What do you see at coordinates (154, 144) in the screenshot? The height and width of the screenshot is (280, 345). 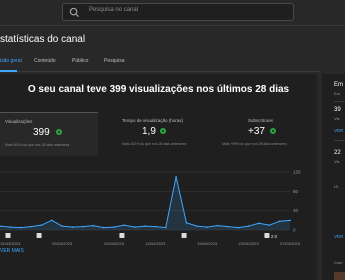 I see `metric-subtext: Mais 232% do que nos 28 dias anteriores` at bounding box center [154, 144].